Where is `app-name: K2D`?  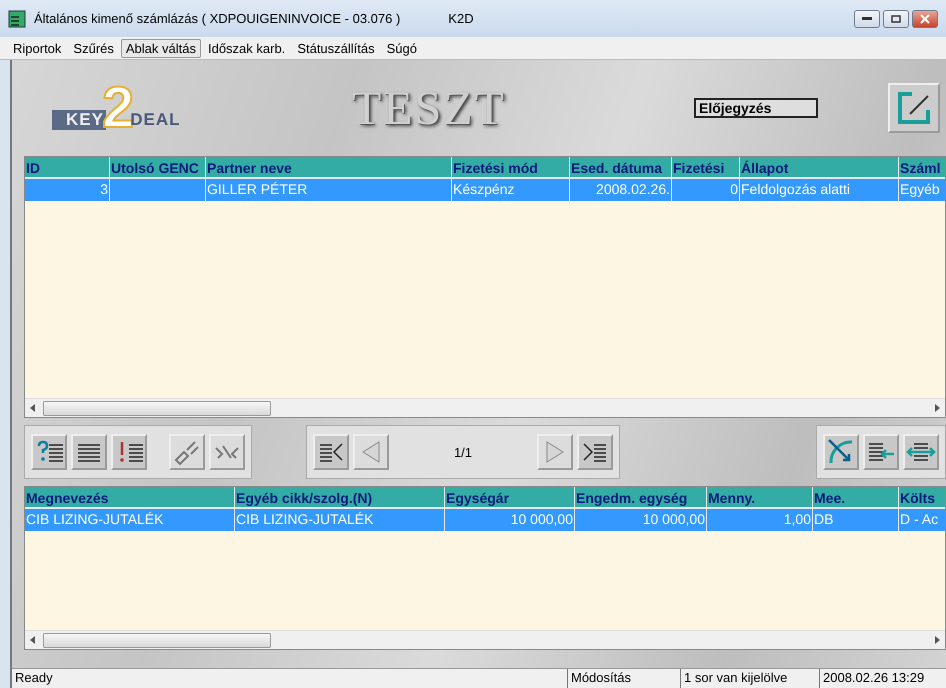
app-name: K2D is located at coordinates (461, 18).